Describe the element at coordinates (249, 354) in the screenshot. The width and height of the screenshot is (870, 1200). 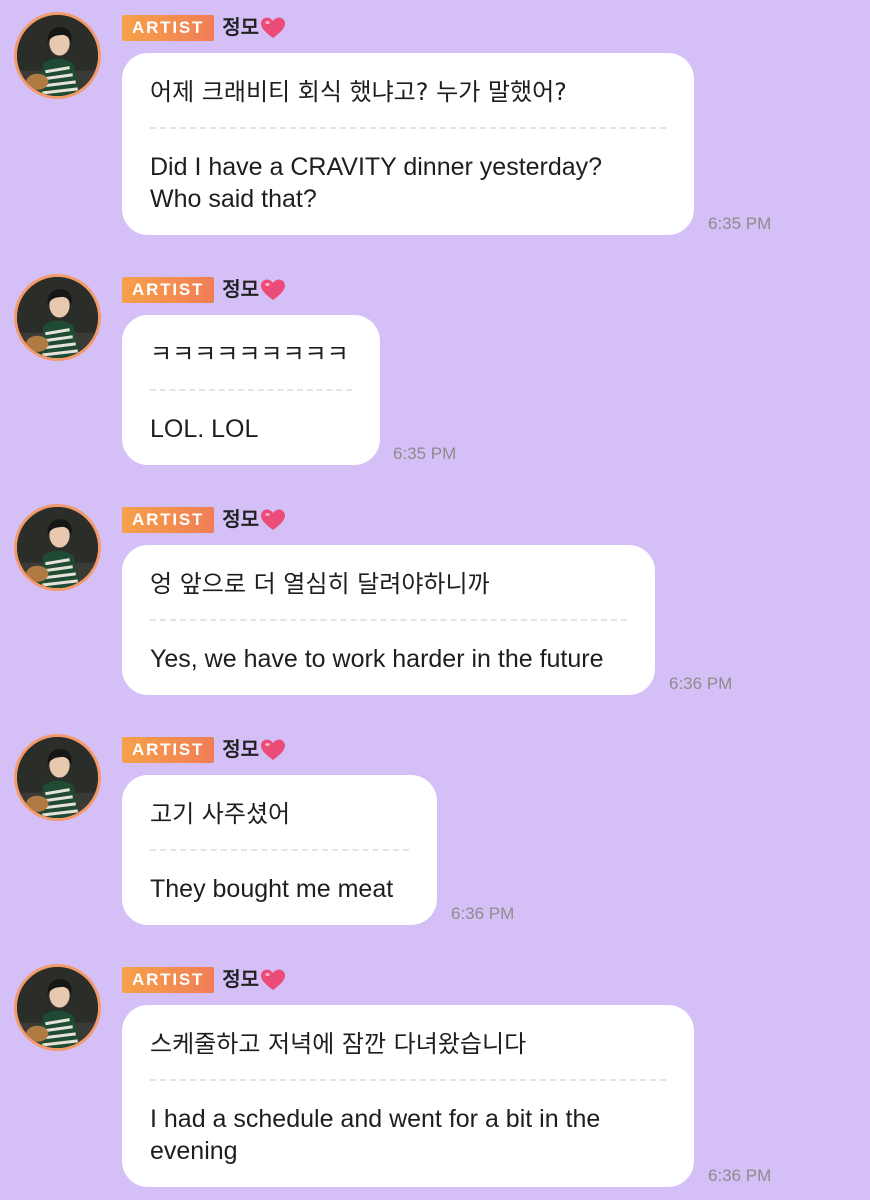
I see `message-korean-text: ㅋㅋㅋㅋㅋㅋㅋㅋㅋ` at that location.